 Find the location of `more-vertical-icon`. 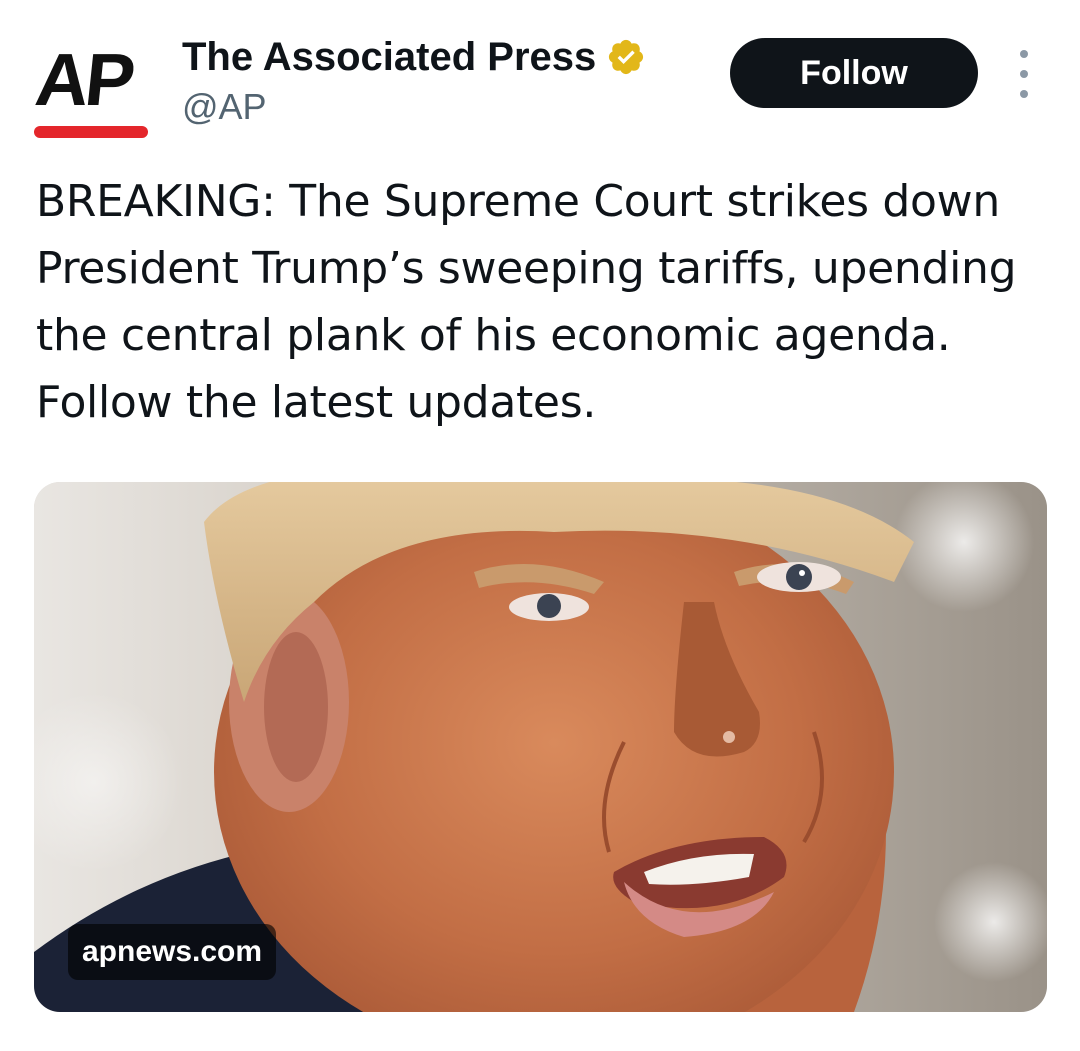

more-vertical-icon is located at coordinates (1024, 74).